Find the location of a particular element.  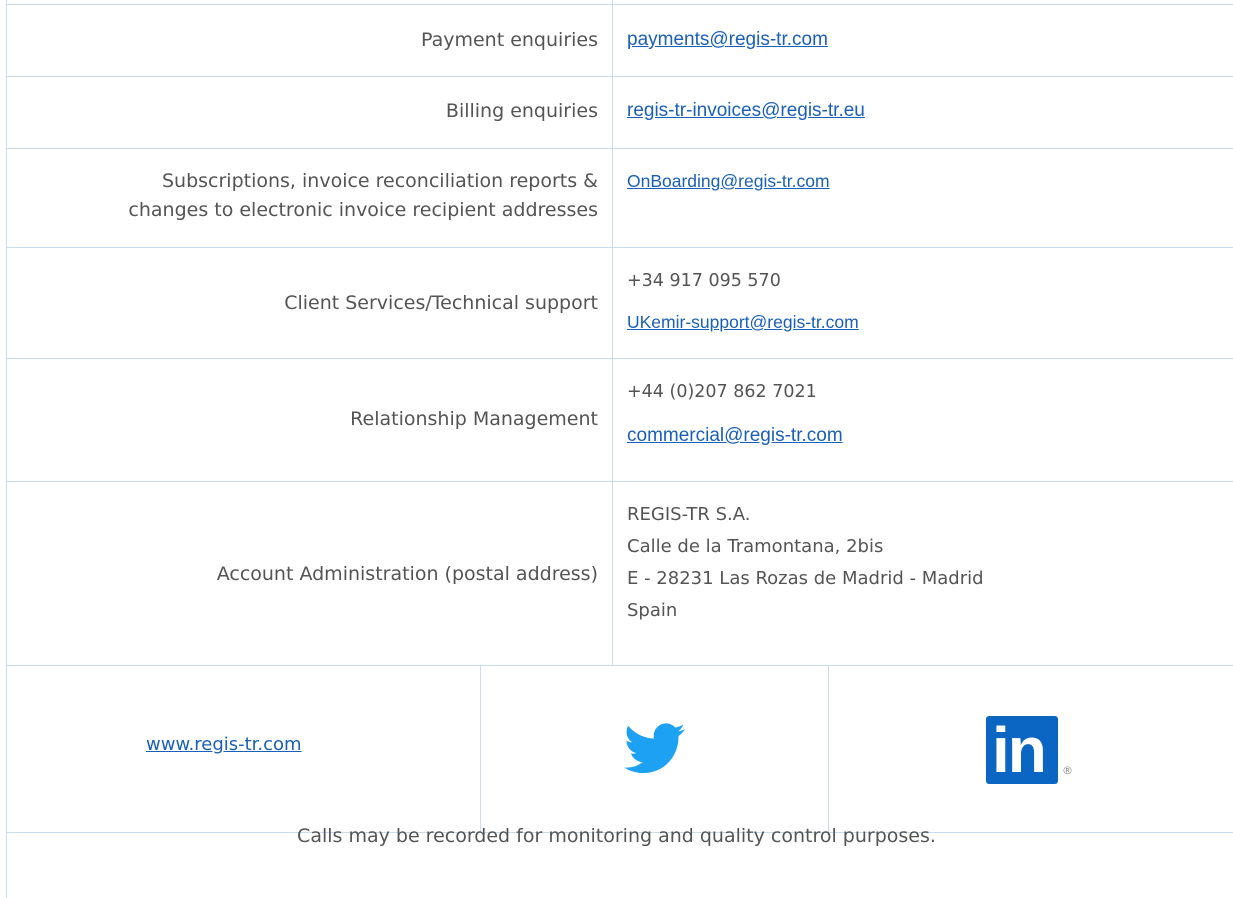

address-line: E - 28231 Las Rozas de Madrid - Madrid is located at coordinates (805, 578).